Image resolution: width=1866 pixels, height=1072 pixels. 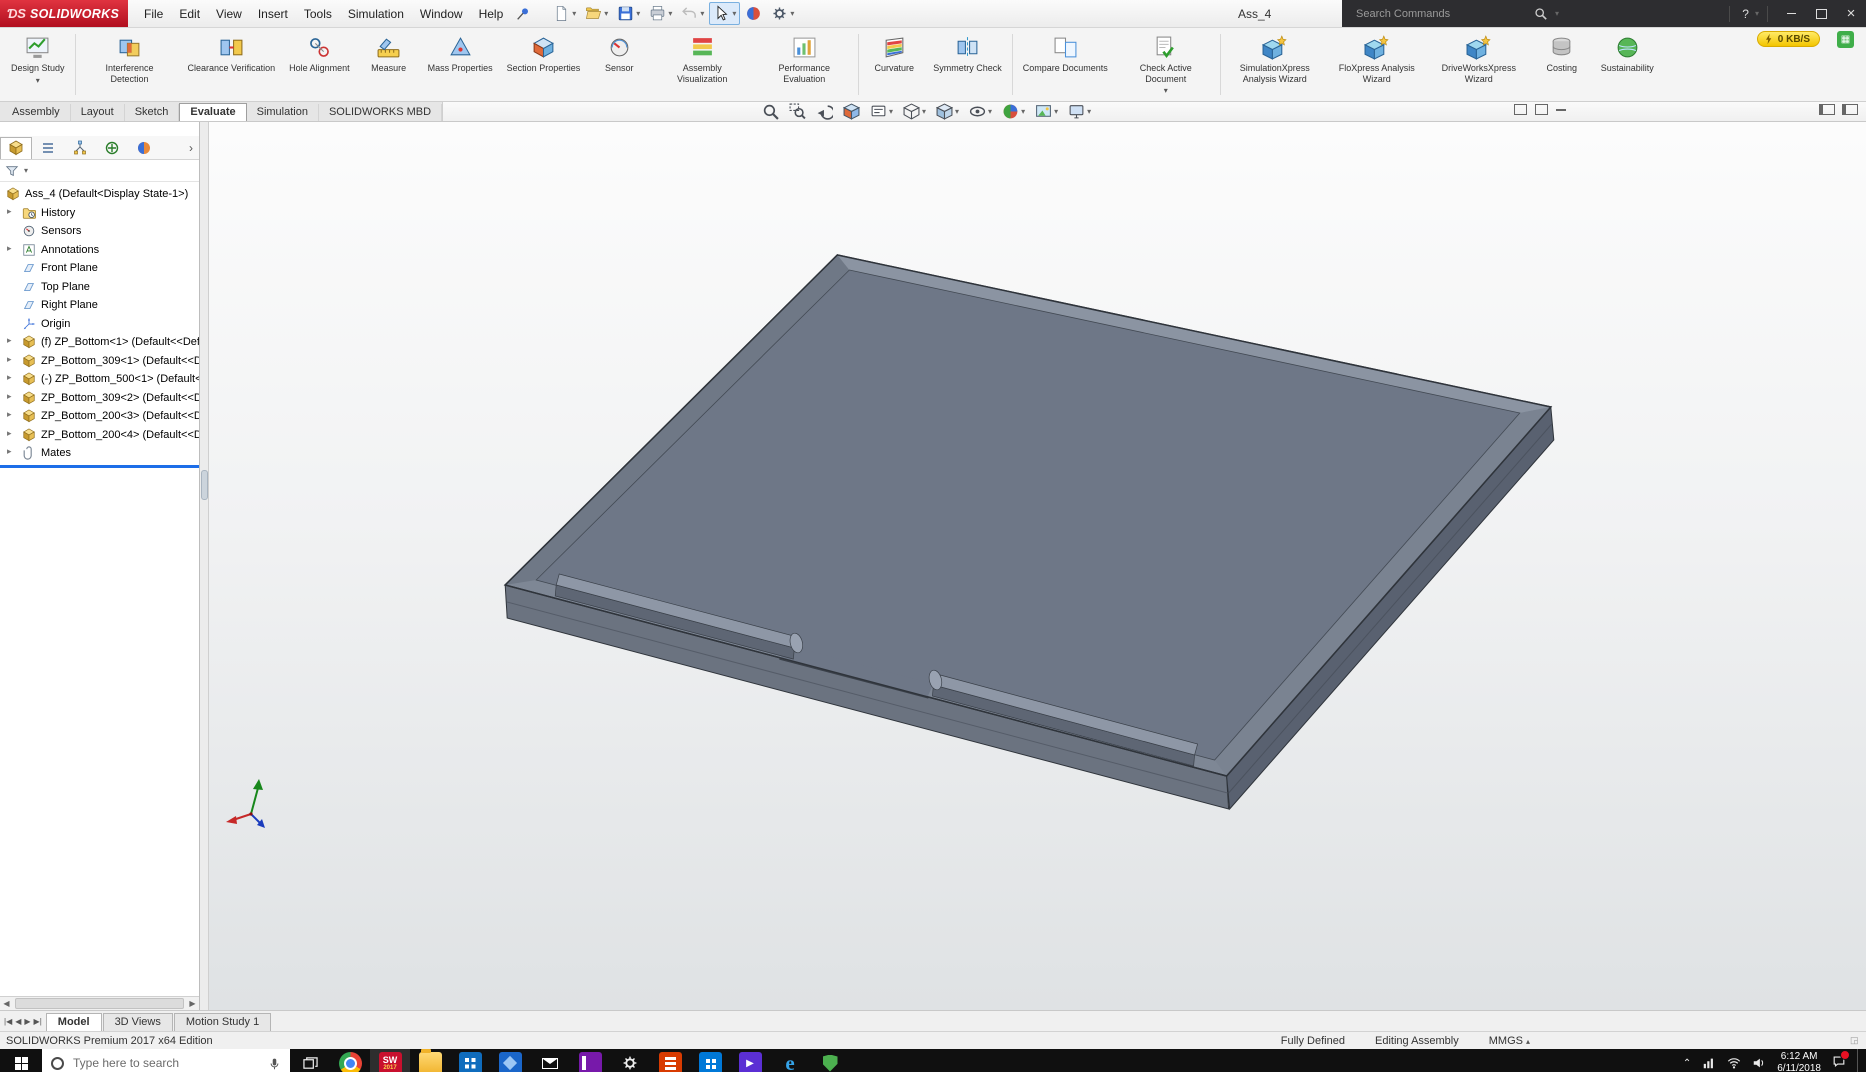 I want to click on scroll-right-icon: ▶, so click(x=192, y=1003).